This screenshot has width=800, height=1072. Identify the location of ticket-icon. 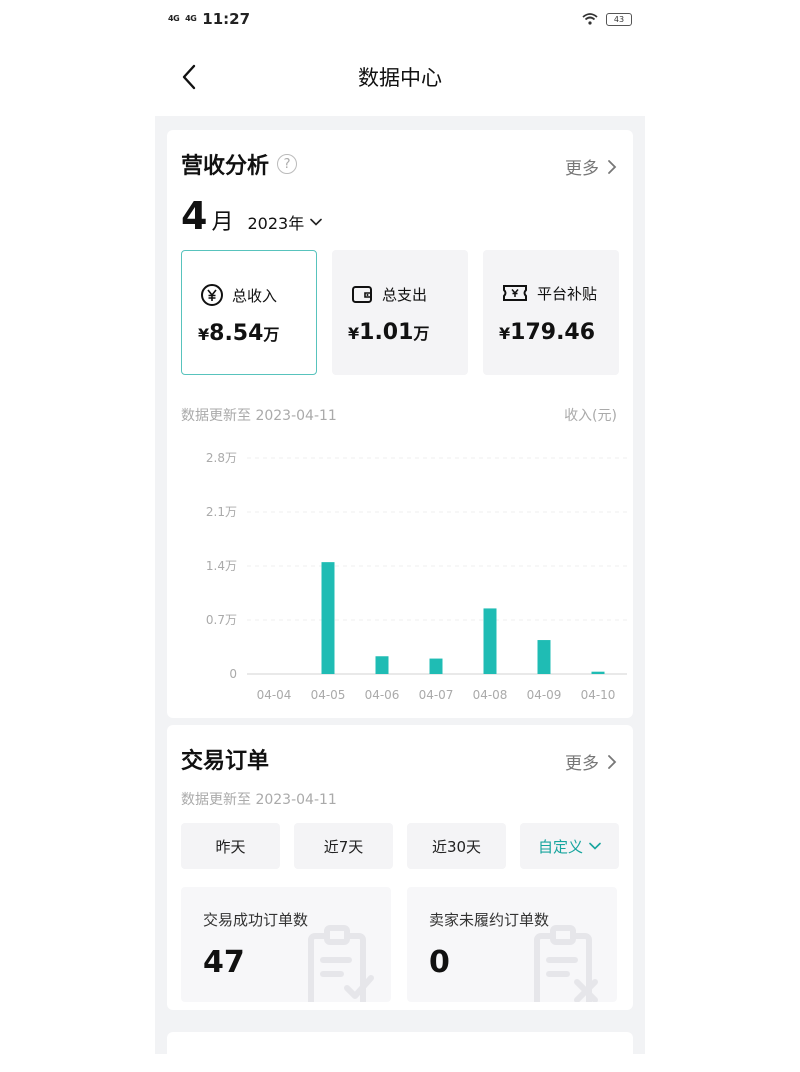
(515, 293).